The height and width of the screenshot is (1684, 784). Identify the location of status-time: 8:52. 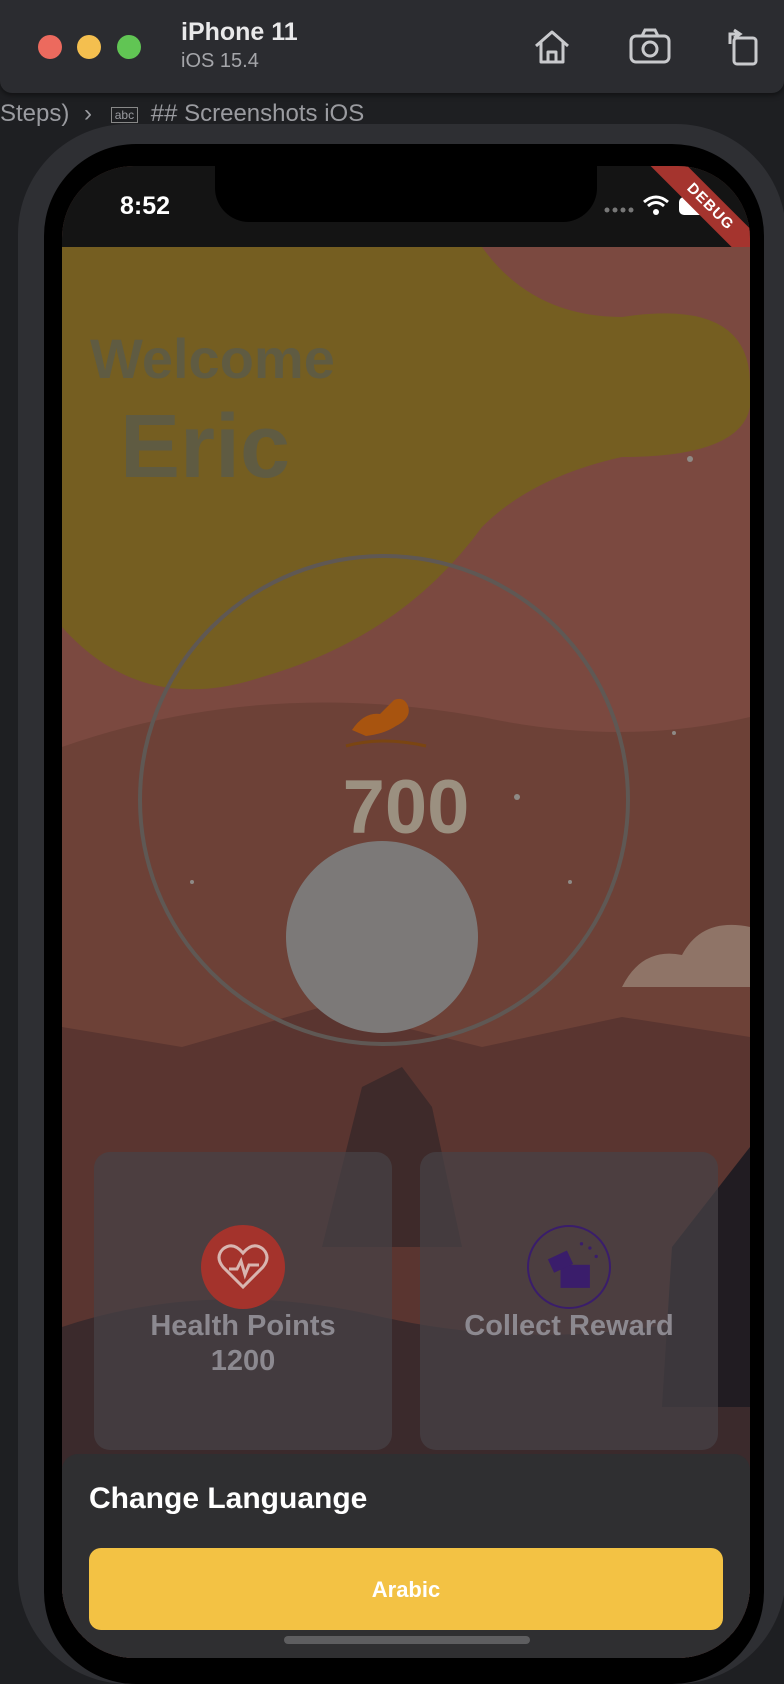
(145, 206).